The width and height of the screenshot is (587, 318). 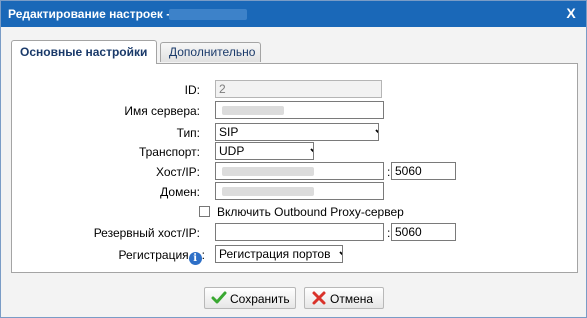 I want to click on registration-label-group: Регистрация i:, so click(x=161, y=256).